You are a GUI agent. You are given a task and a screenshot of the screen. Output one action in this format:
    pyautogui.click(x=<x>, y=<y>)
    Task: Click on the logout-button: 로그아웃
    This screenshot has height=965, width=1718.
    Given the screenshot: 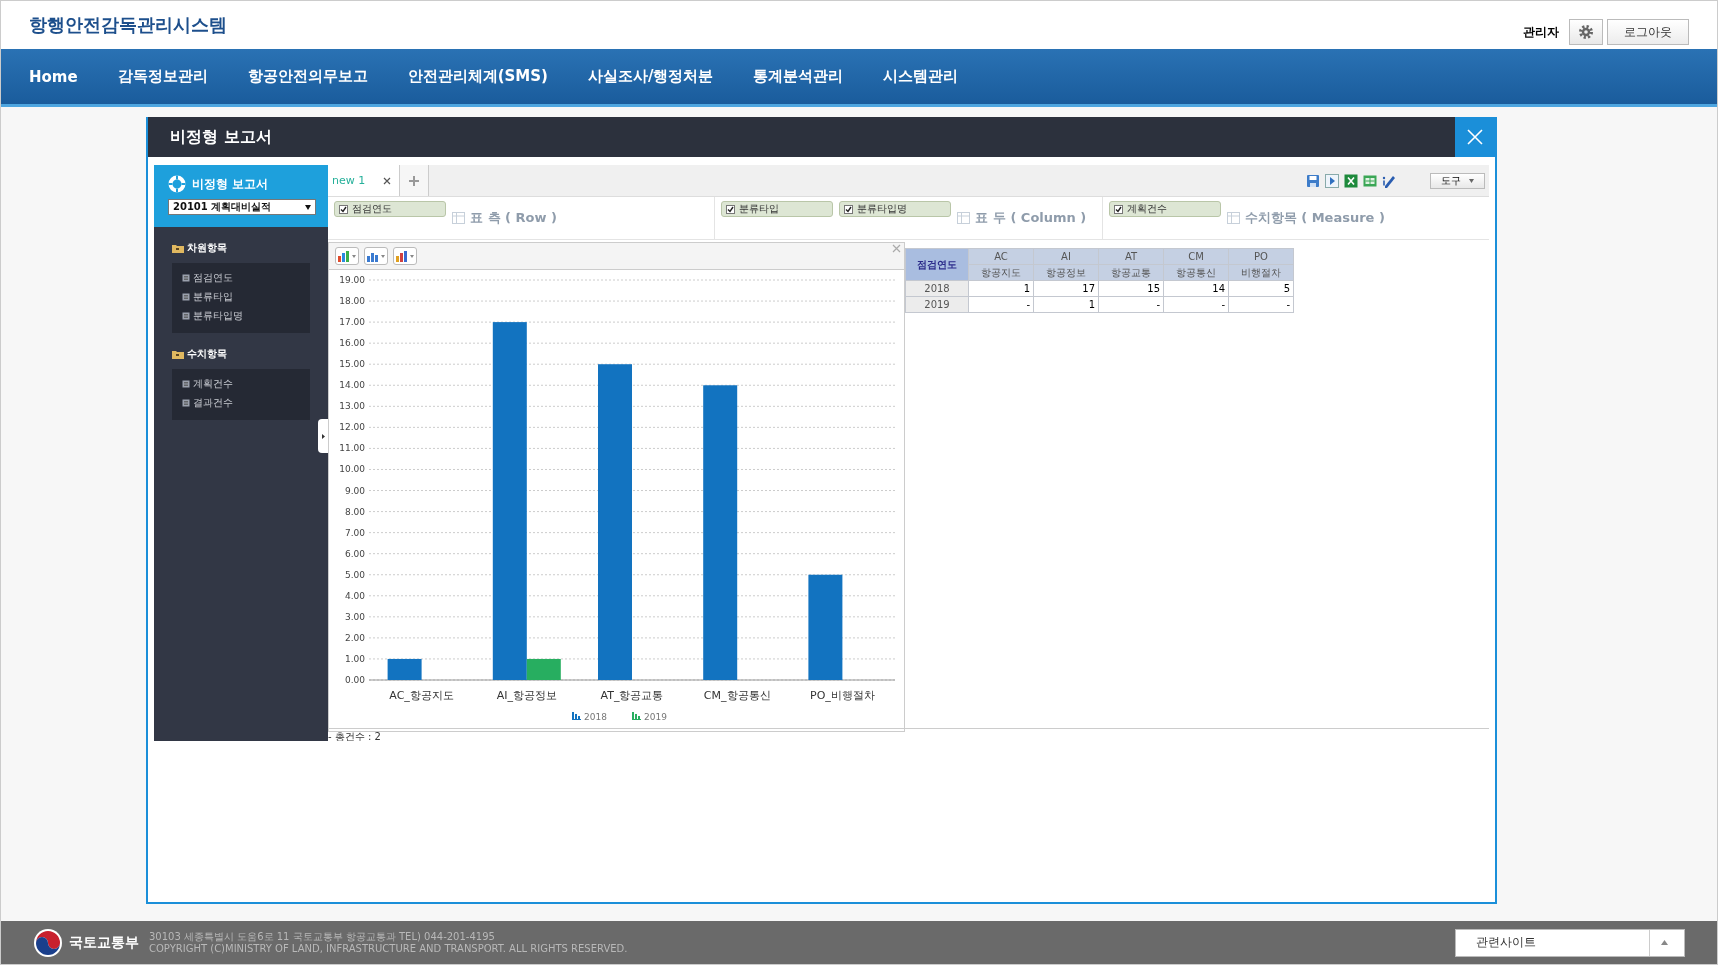 What is the action you would take?
    pyautogui.click(x=1648, y=32)
    